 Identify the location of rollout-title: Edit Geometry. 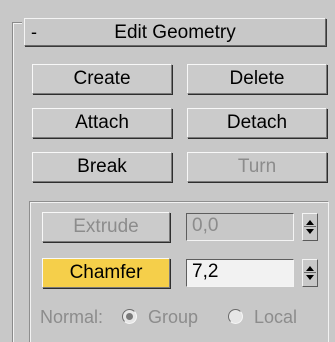
(175, 32).